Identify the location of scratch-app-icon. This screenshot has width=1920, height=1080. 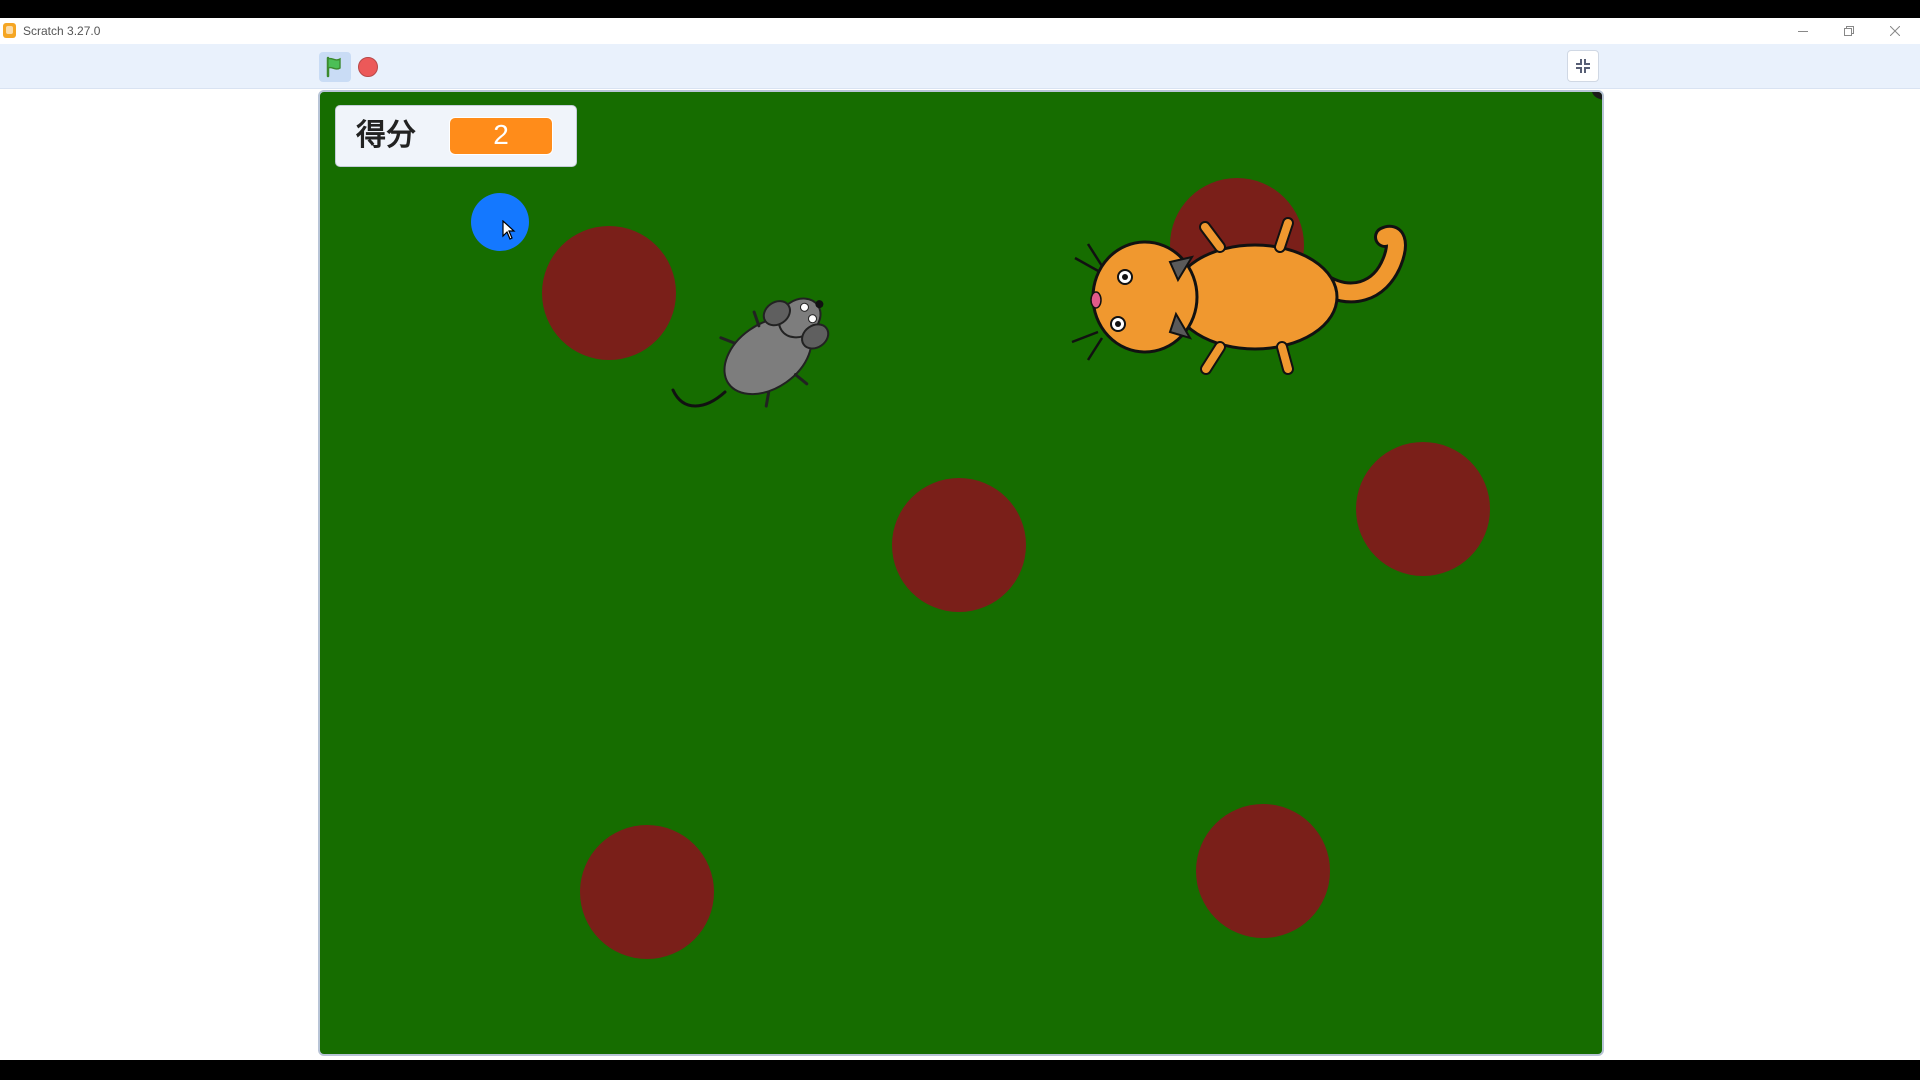
(9, 30).